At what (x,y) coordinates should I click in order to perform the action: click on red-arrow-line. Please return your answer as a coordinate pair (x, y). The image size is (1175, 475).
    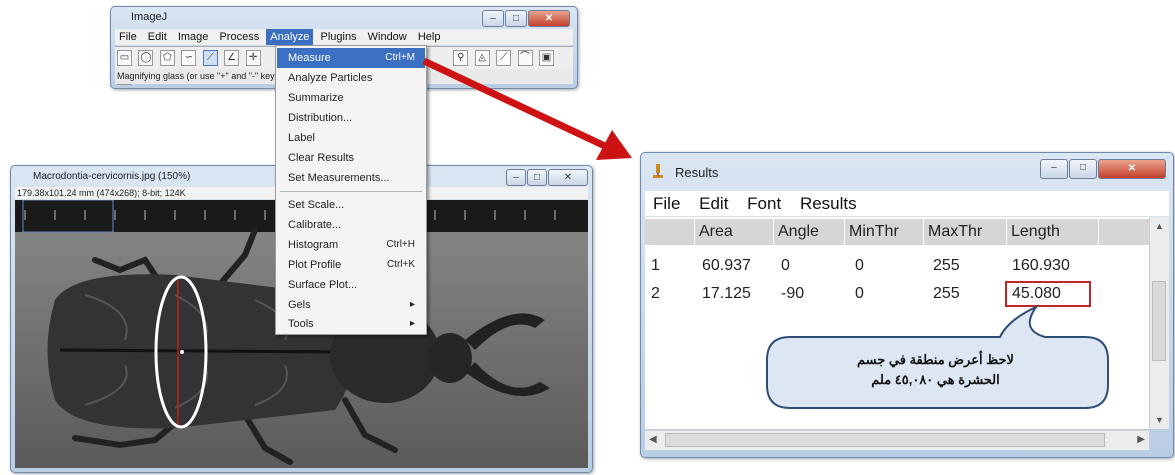
    Looking at the image, I should click on (515, 104).